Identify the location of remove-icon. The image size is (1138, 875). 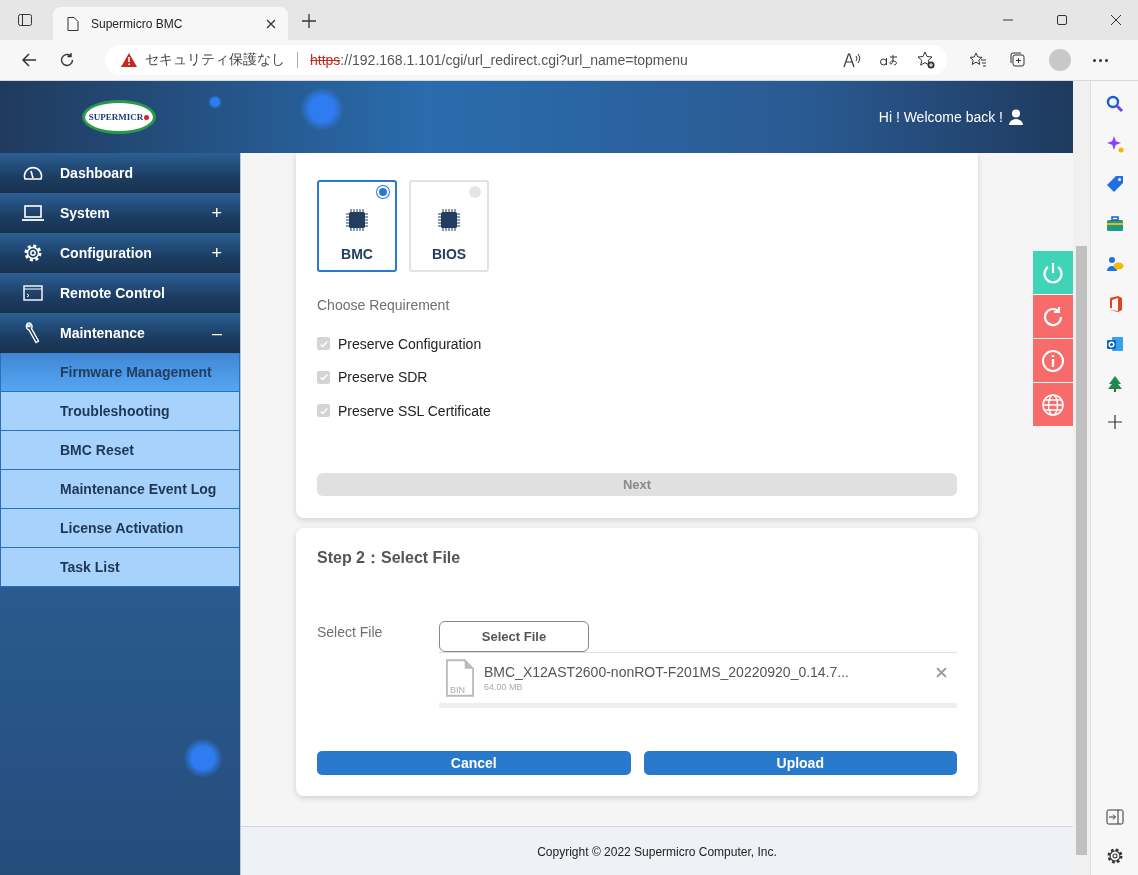
(941, 672).